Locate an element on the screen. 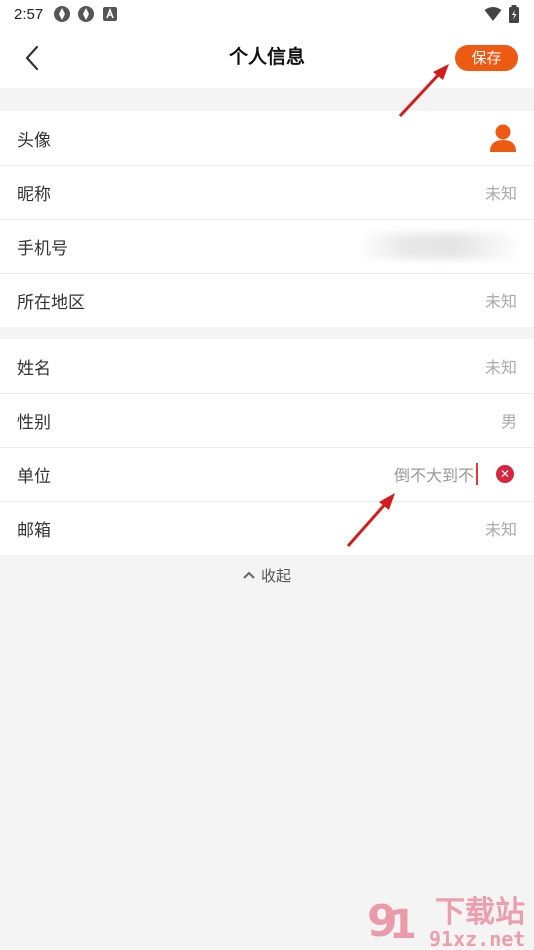 This screenshot has height=950, width=534. name-value: 未知 is located at coordinates (500, 367).